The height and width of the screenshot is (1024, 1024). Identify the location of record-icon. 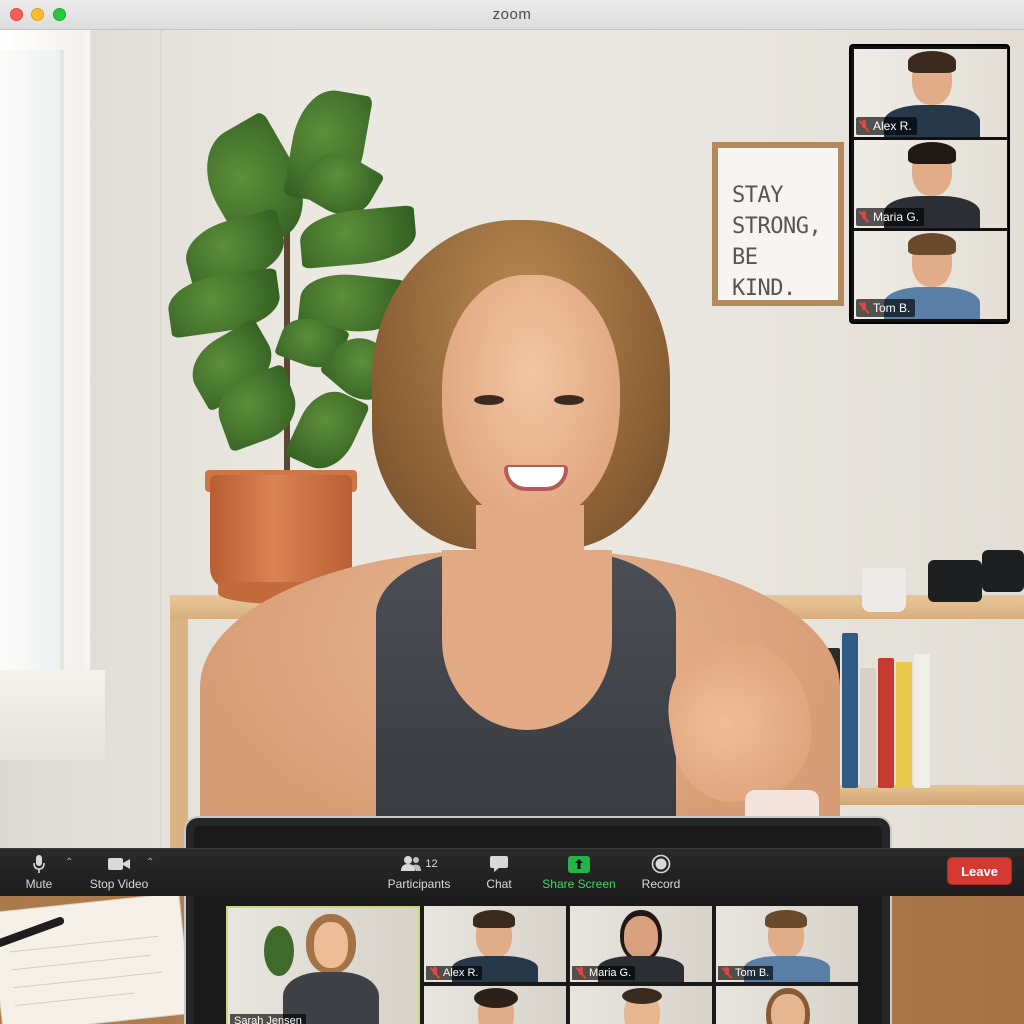
(661, 864).